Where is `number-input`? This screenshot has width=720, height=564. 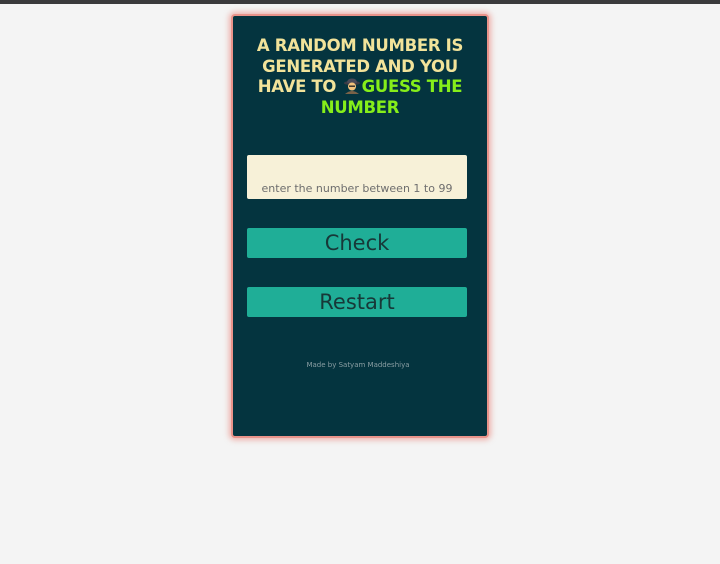 number-input is located at coordinates (357, 177).